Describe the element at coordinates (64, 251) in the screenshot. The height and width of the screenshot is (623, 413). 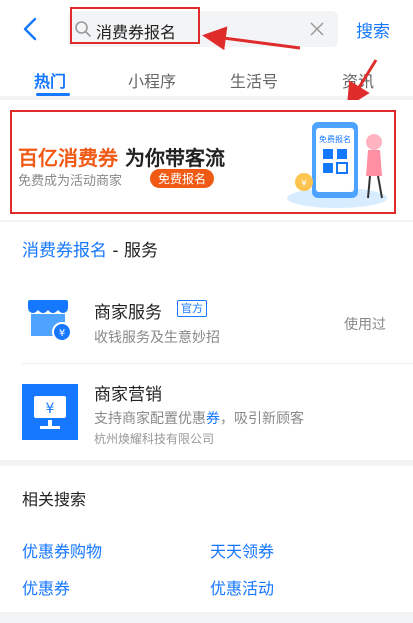
I see `section-title-link: 消费券报名` at that location.